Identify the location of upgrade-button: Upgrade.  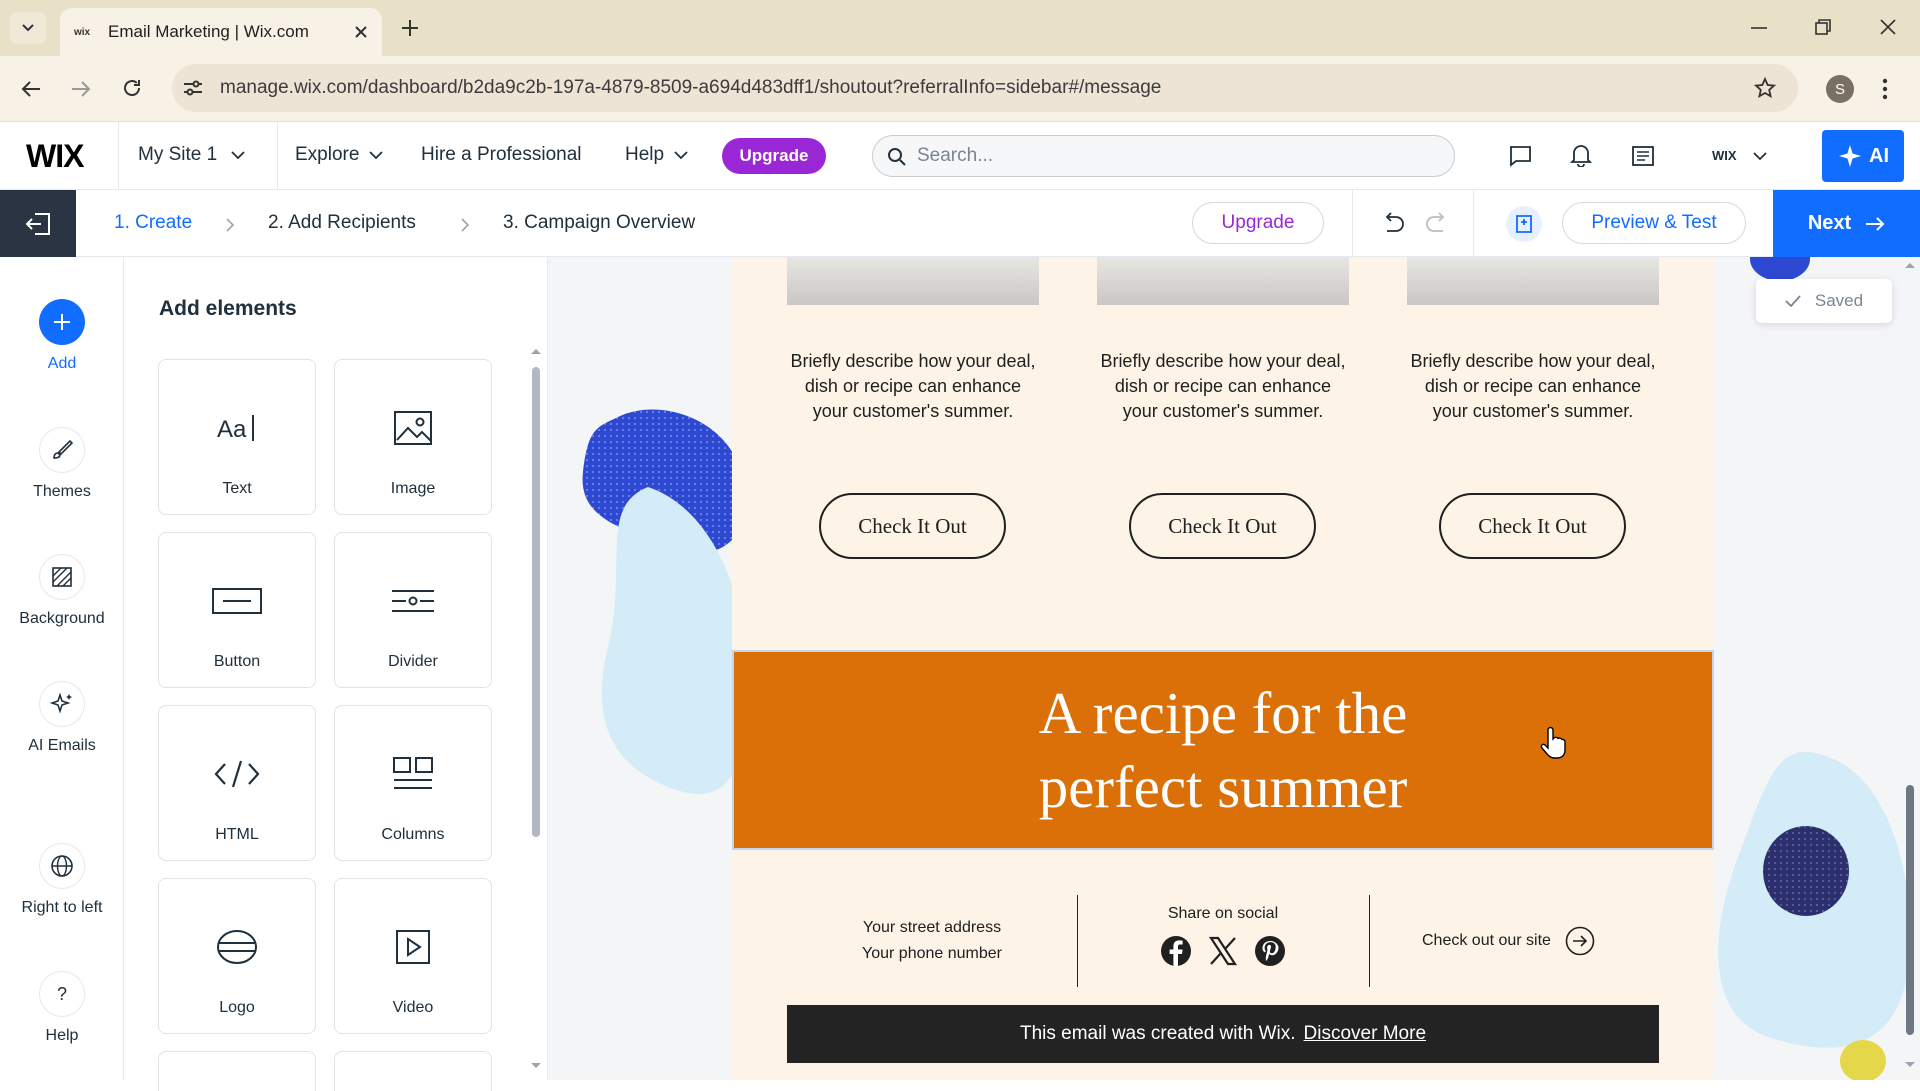
(774, 156).